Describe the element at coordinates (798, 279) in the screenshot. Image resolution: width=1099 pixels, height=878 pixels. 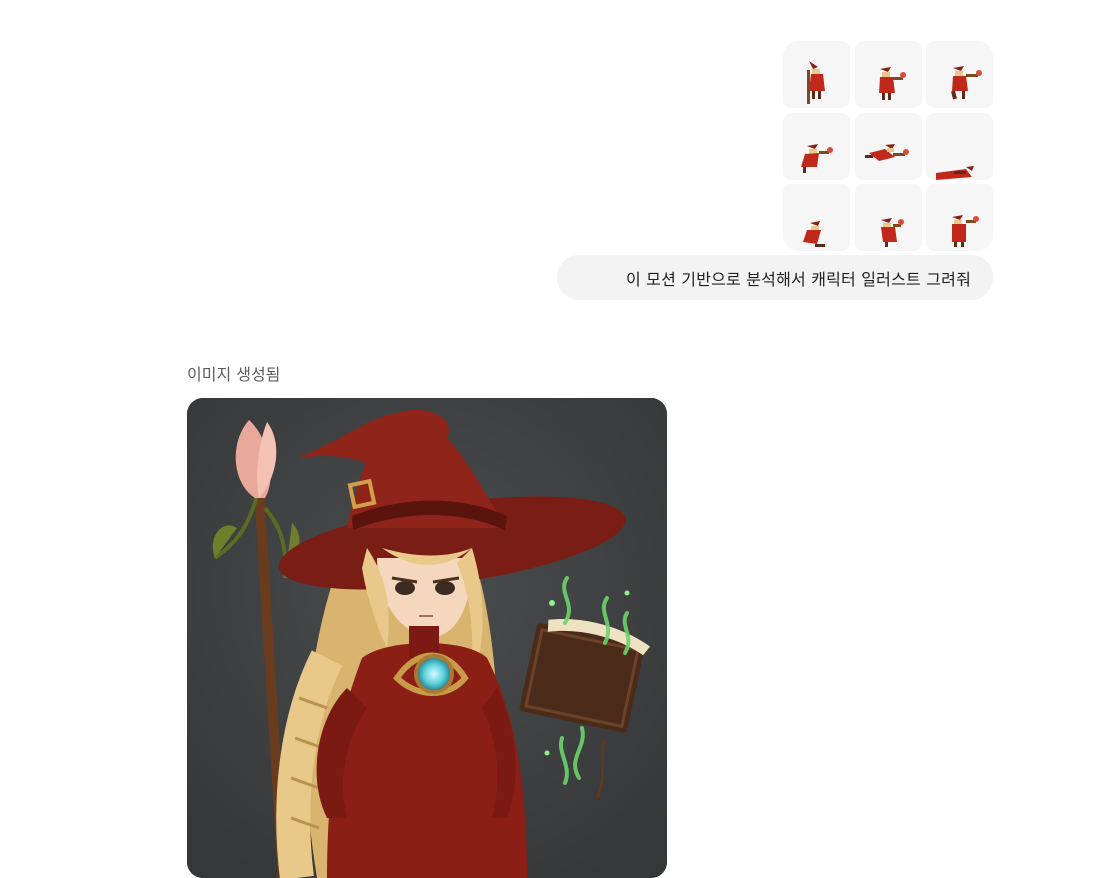
I see `user-message-text: 이 모션 기반으로 분석해서 캐릭터 일러스트 그려줘` at that location.